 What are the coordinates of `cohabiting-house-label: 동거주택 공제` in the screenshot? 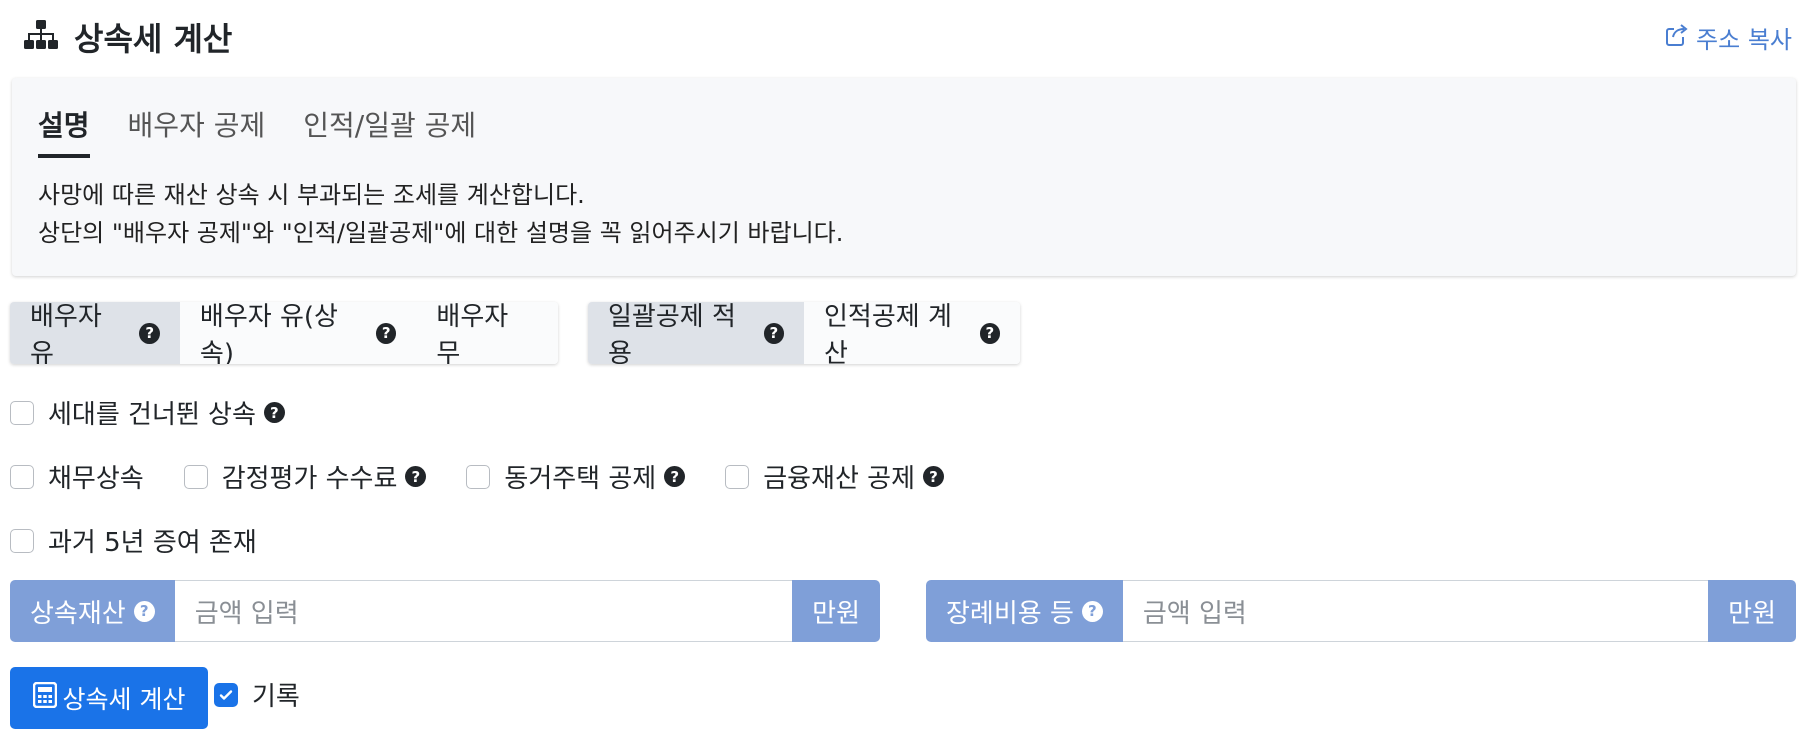 It's located at (580, 479).